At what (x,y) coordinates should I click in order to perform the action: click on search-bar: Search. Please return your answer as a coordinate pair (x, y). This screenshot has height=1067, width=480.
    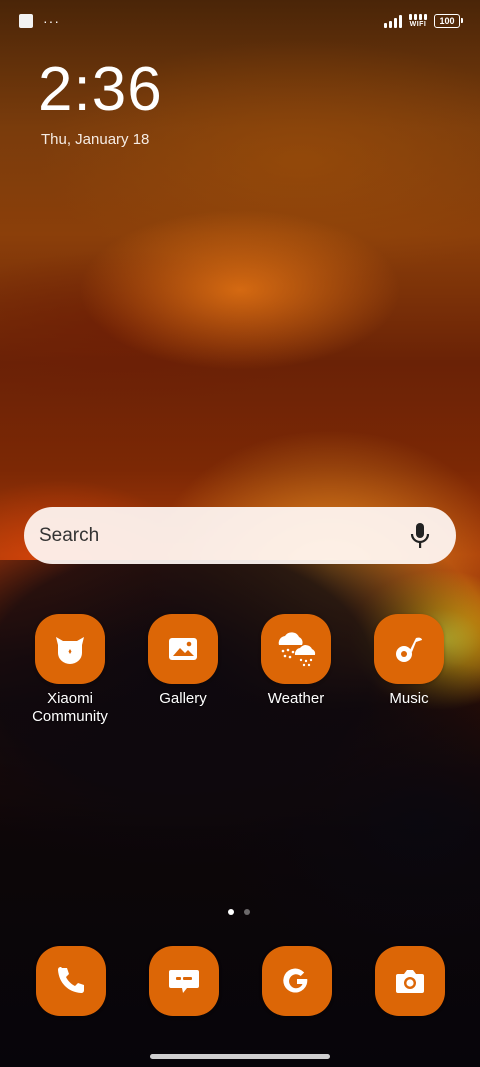
    Looking at the image, I should click on (240, 535).